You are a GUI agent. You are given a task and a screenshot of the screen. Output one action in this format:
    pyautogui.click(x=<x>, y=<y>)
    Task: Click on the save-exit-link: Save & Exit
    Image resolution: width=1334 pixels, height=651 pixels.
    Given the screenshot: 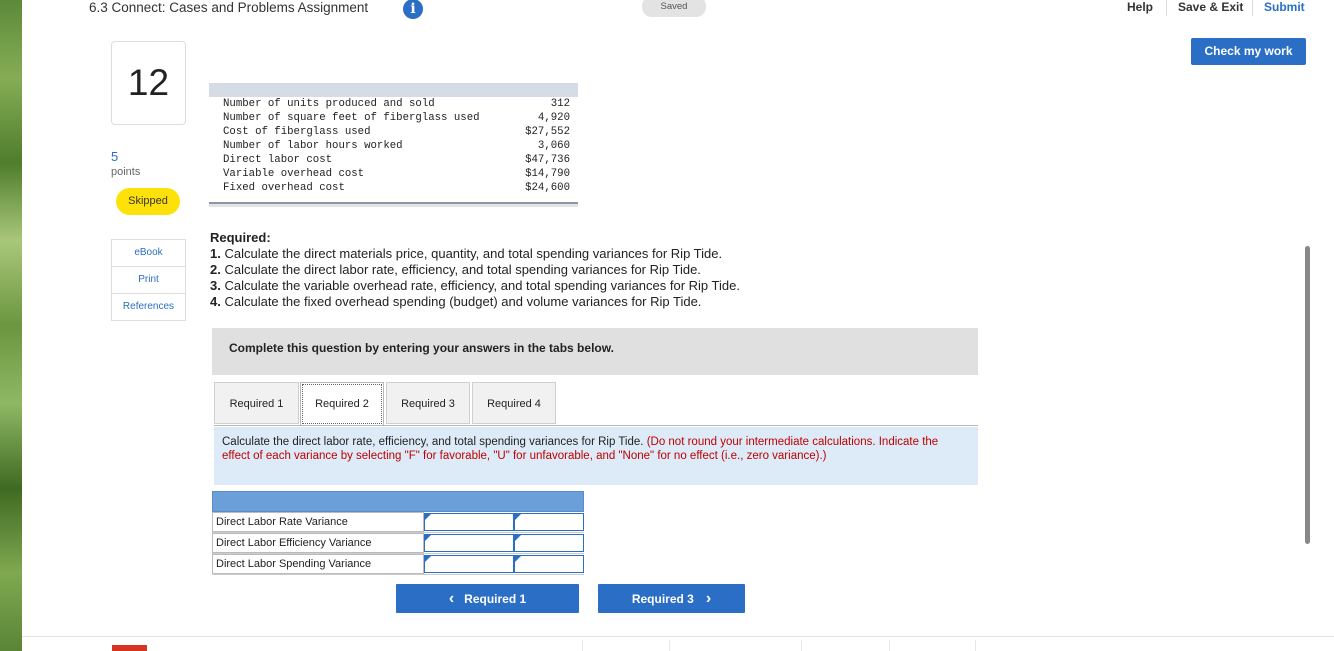 What is the action you would take?
    pyautogui.click(x=1210, y=7)
    